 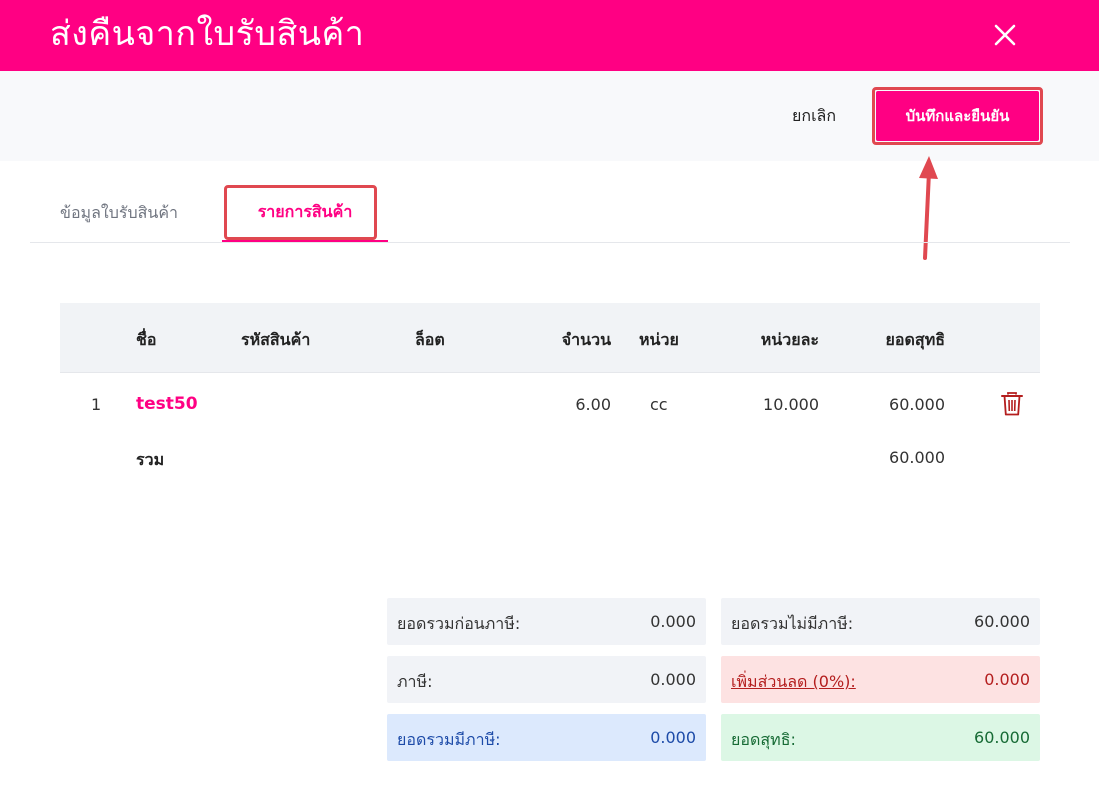 I want to click on total-label: รวม, so click(x=150, y=459).